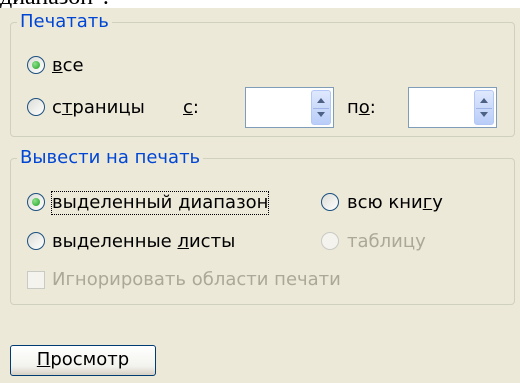  What do you see at coordinates (452, 107) in the screenshot?
I see `to-page-spinner` at bounding box center [452, 107].